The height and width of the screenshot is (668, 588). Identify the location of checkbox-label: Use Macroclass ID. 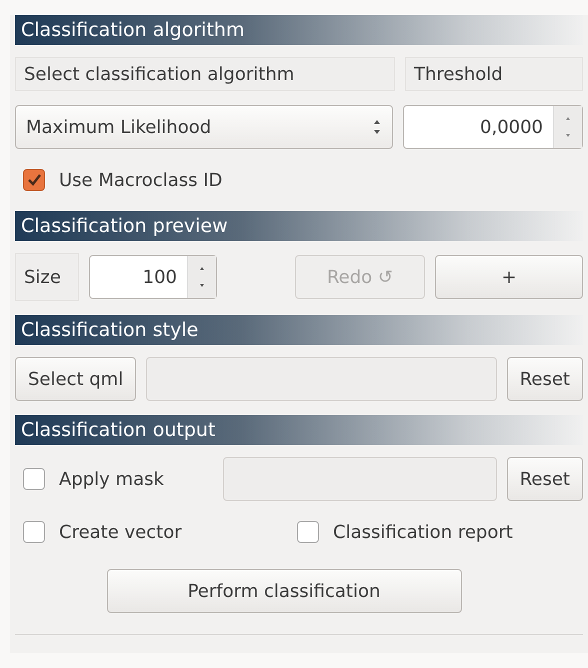
(140, 180).